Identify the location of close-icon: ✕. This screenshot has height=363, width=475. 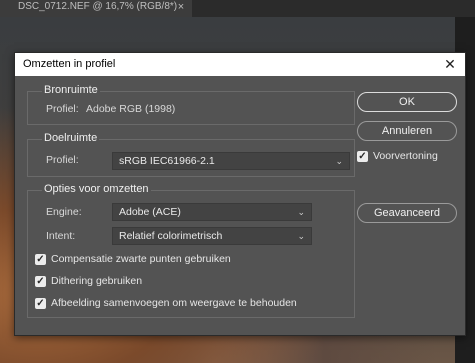
(450, 64).